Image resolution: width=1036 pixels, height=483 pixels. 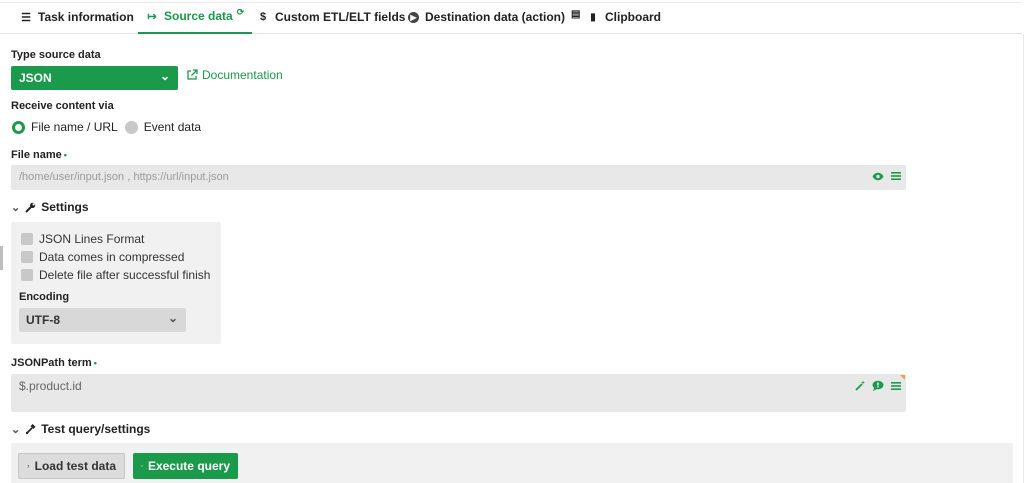 I want to click on test-query-toggle: ⌄ Test query/settings, so click(x=80, y=429).